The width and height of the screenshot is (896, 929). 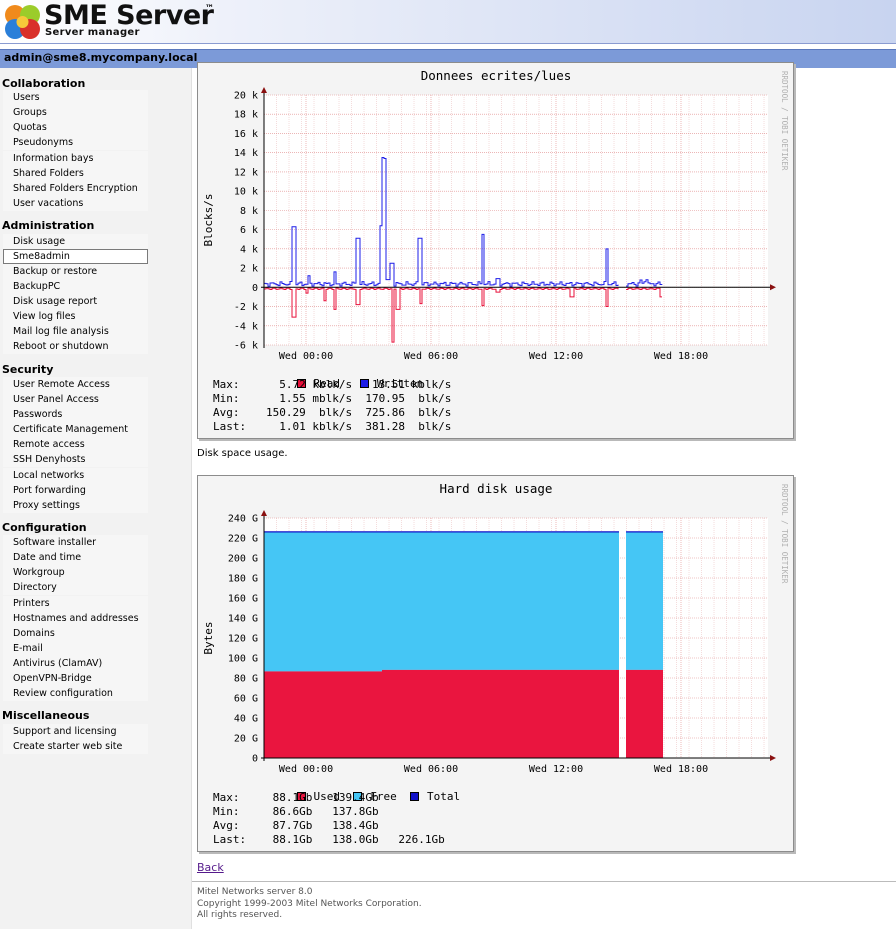 What do you see at coordinates (332, 412) in the screenshot?
I see `io-stat-avg: Avg: 150.29 blk/s 725.86 blk/s` at bounding box center [332, 412].